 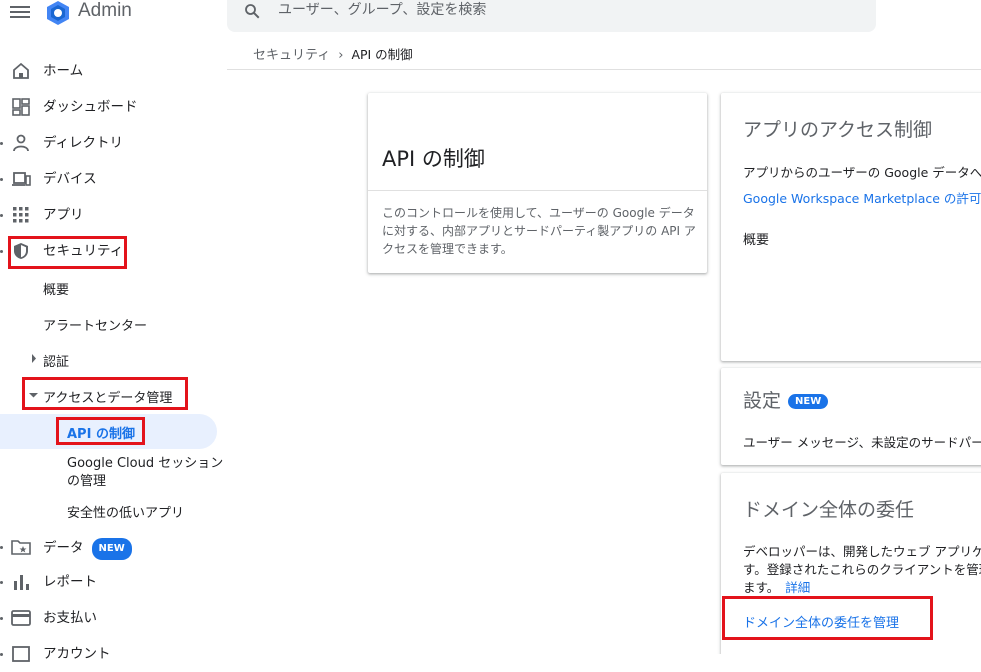 What do you see at coordinates (87, 549) in the screenshot?
I see `sidebar-item-label: データ NEW` at bounding box center [87, 549].